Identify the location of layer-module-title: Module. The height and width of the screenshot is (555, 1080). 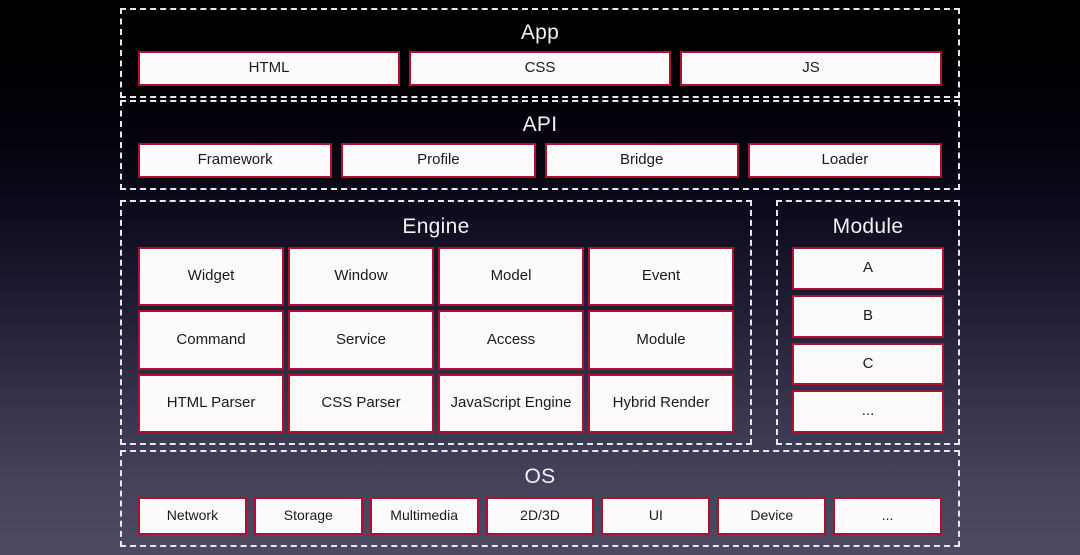
(868, 226).